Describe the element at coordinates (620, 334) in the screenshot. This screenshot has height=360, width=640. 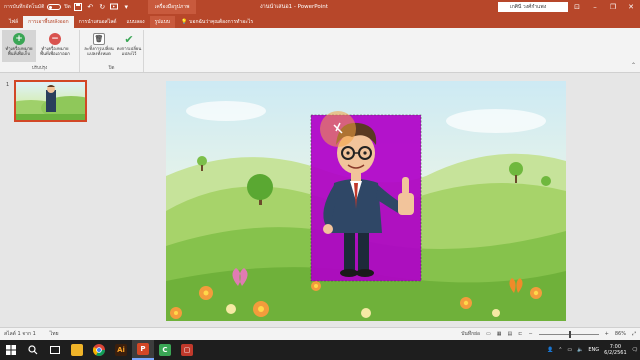
I see `zoom-level: 86%` at that location.